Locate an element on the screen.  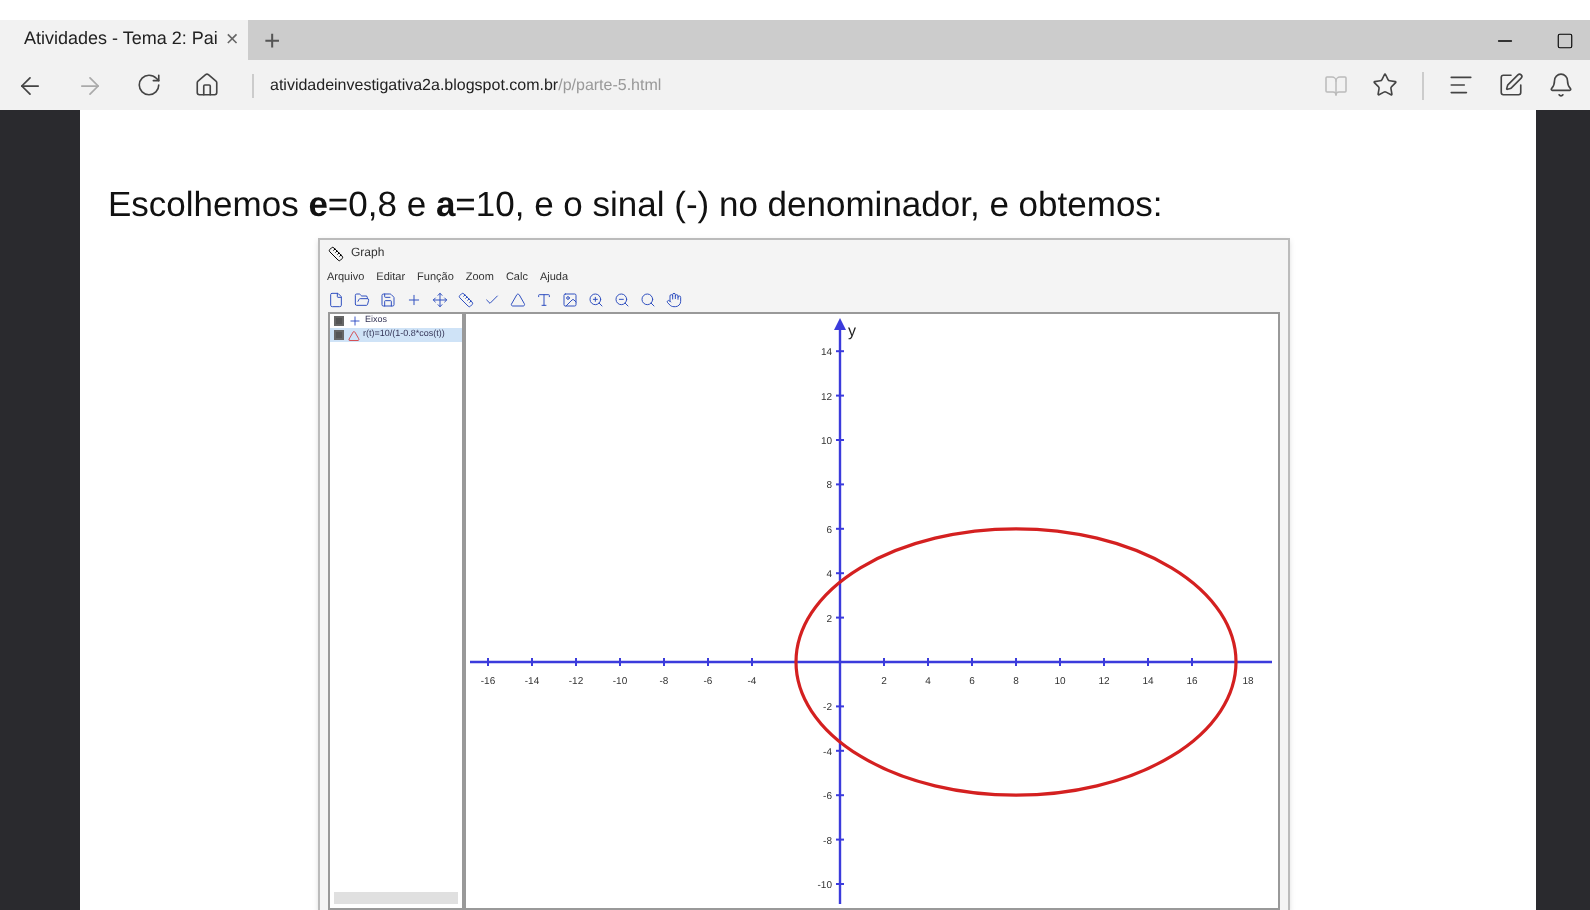
new-tab-button: + is located at coordinates (272, 40).